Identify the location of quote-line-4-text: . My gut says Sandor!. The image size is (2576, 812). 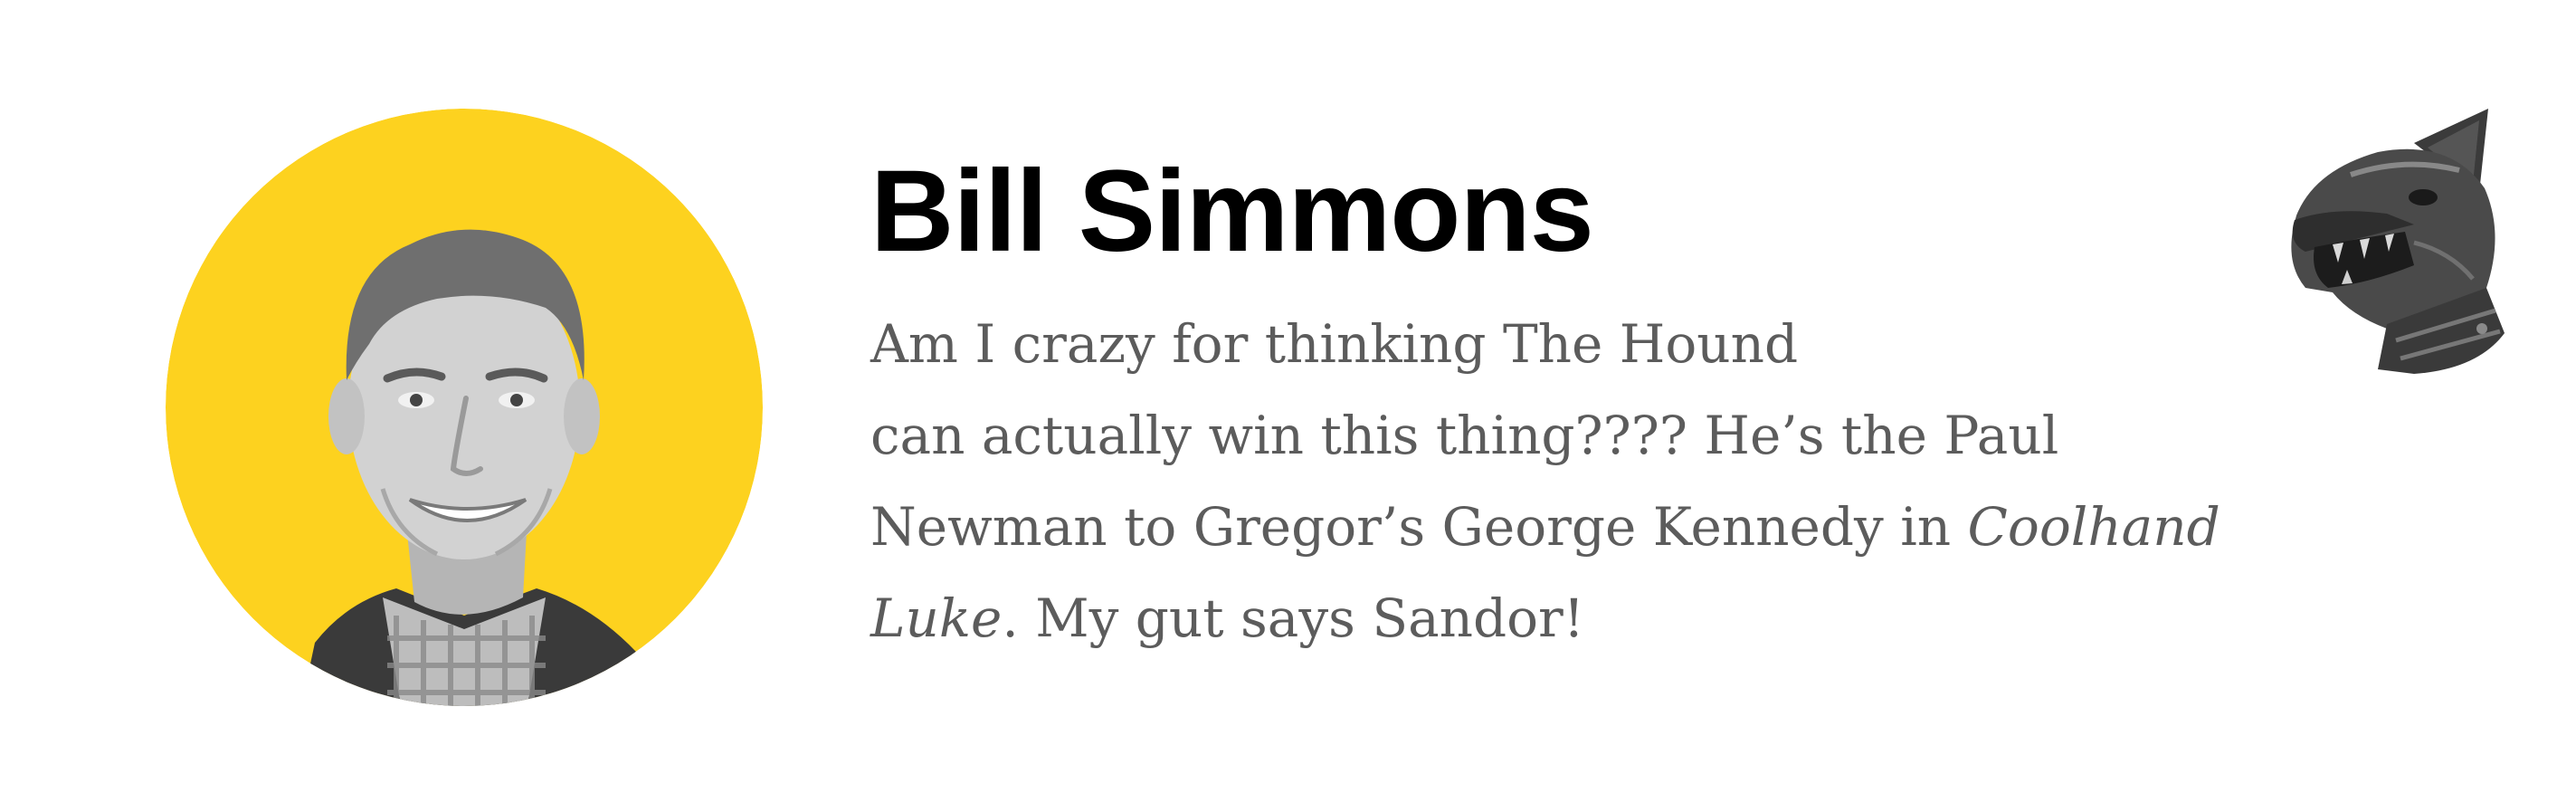
(1293, 618).